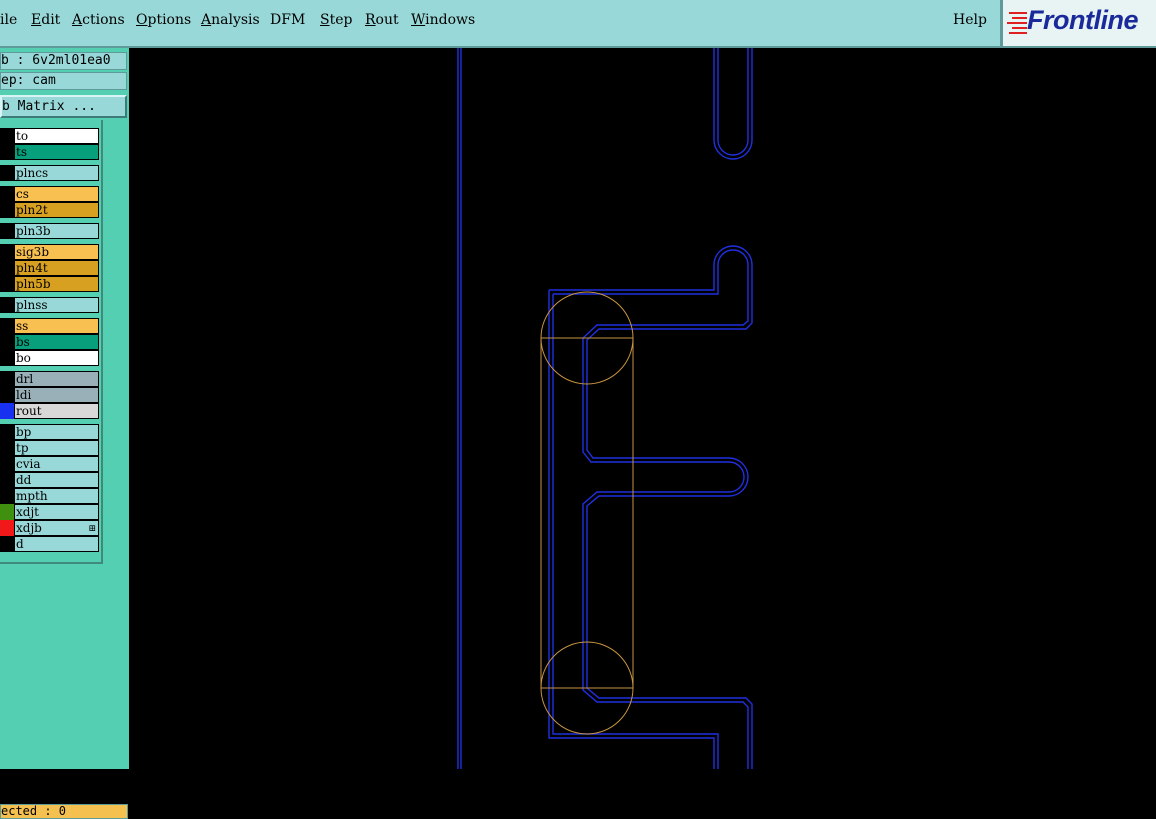 This screenshot has width=1156, height=819. I want to click on layer-label: plnss, so click(32, 305).